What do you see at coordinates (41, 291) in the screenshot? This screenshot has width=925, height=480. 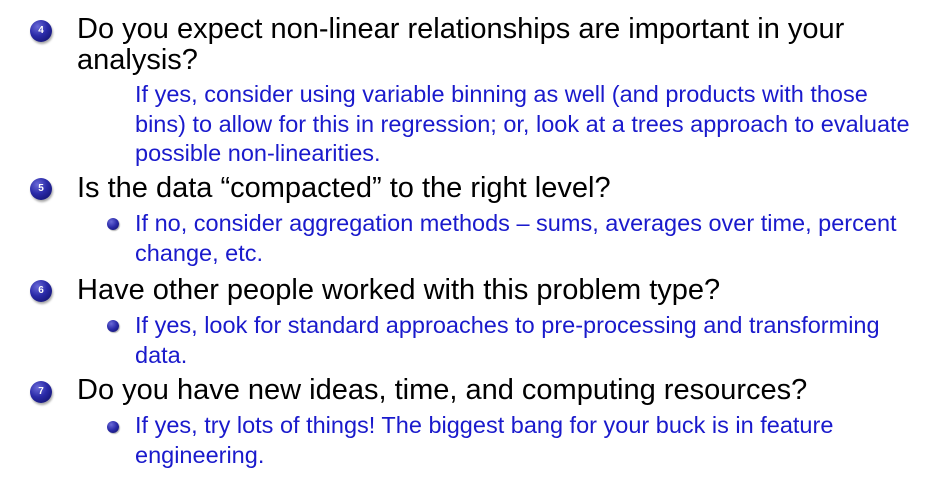 I see `number-bullet-6: 6` at bounding box center [41, 291].